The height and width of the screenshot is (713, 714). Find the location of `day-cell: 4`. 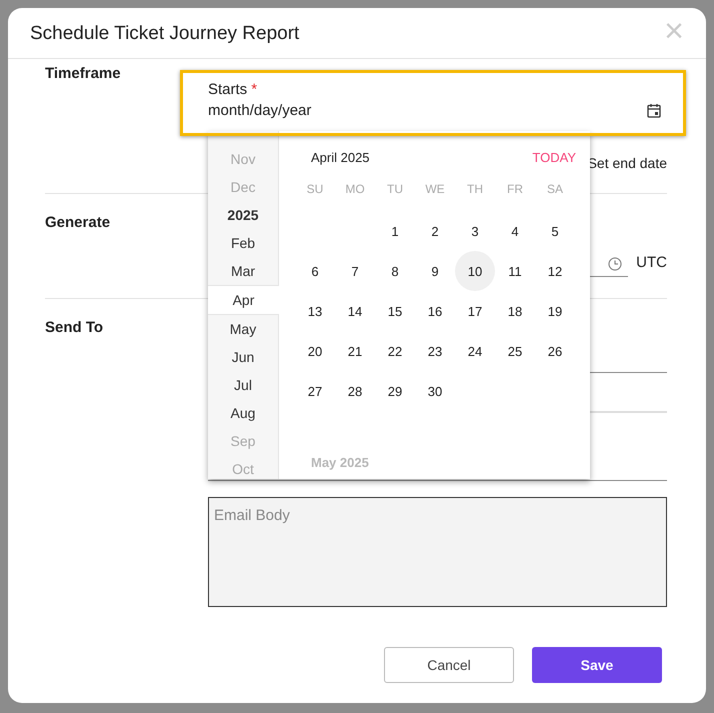

day-cell: 4 is located at coordinates (515, 231).